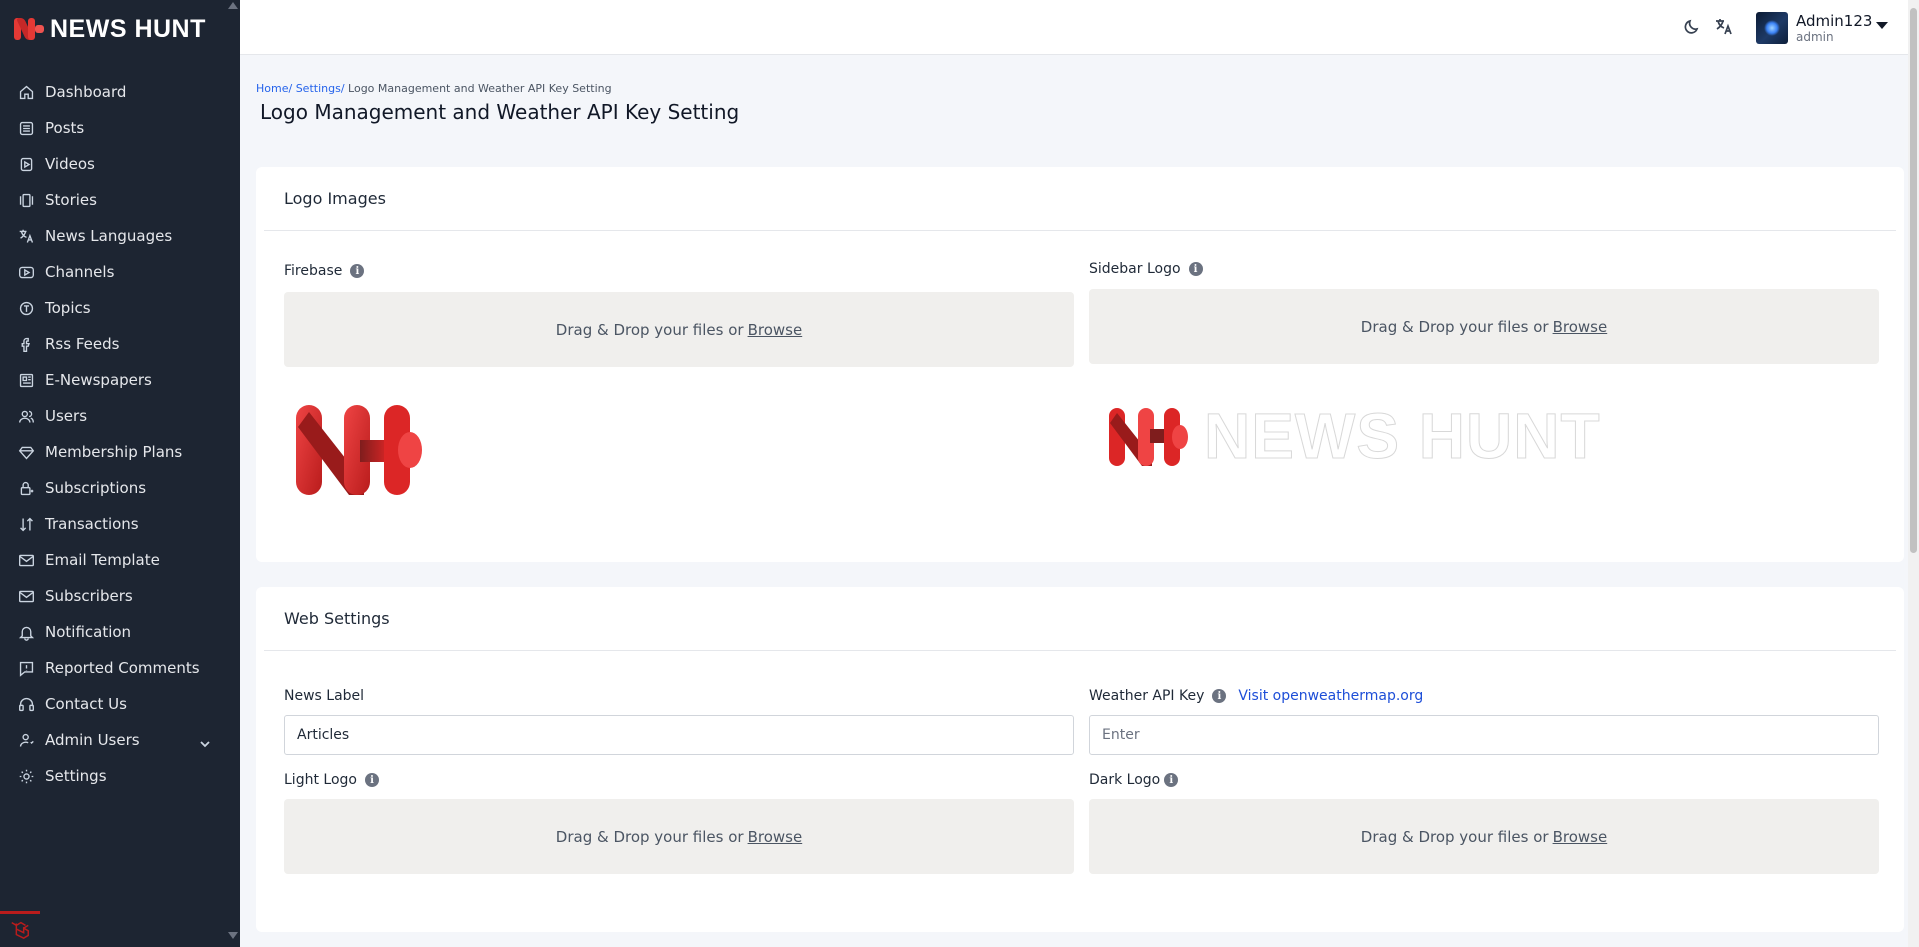 The width and height of the screenshot is (1919, 947). I want to click on sidebar-item-admin-users: Admin Users, so click(120, 740).